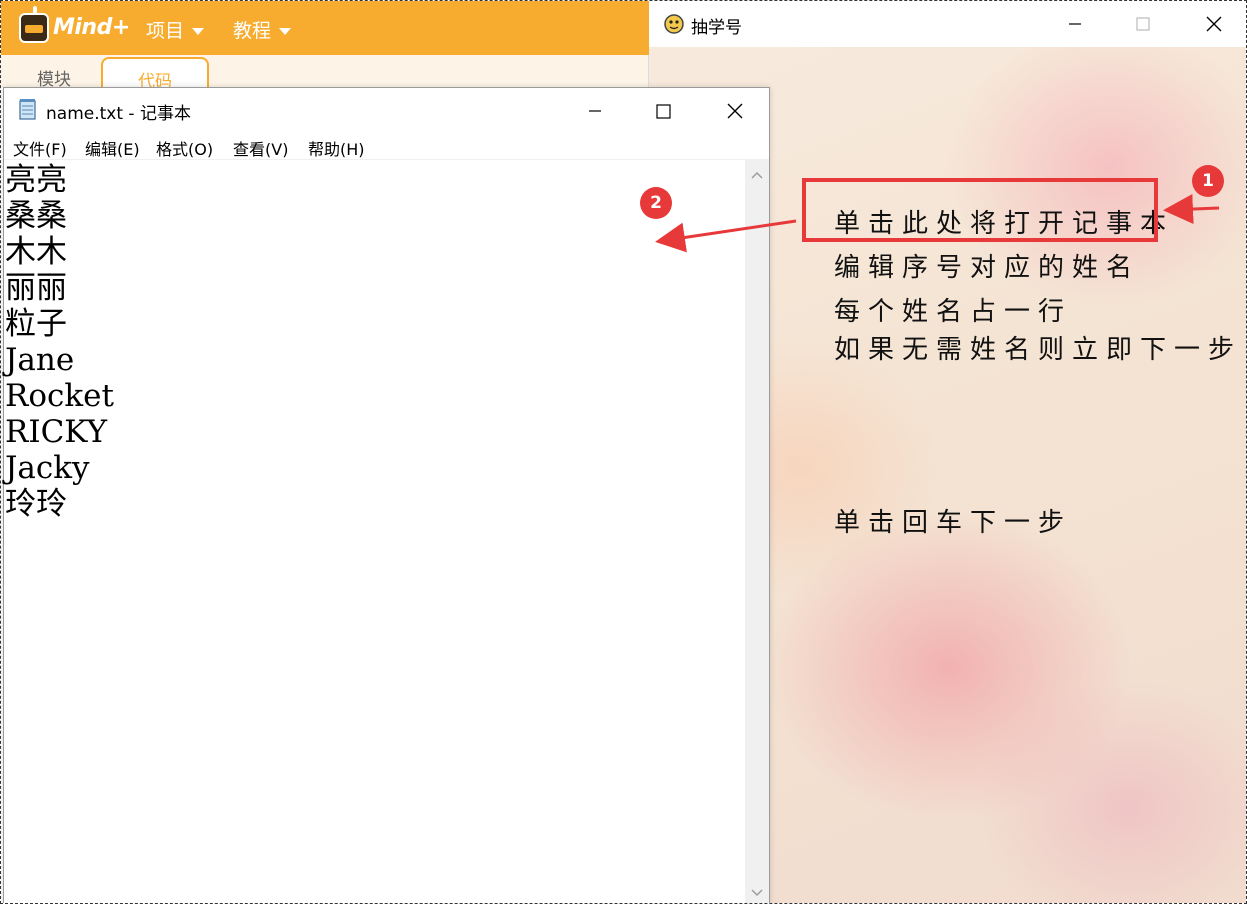 The width and height of the screenshot is (1247, 904). Describe the element at coordinates (118, 114) in the screenshot. I see `notepad-title: name.txt - 记事本` at that location.